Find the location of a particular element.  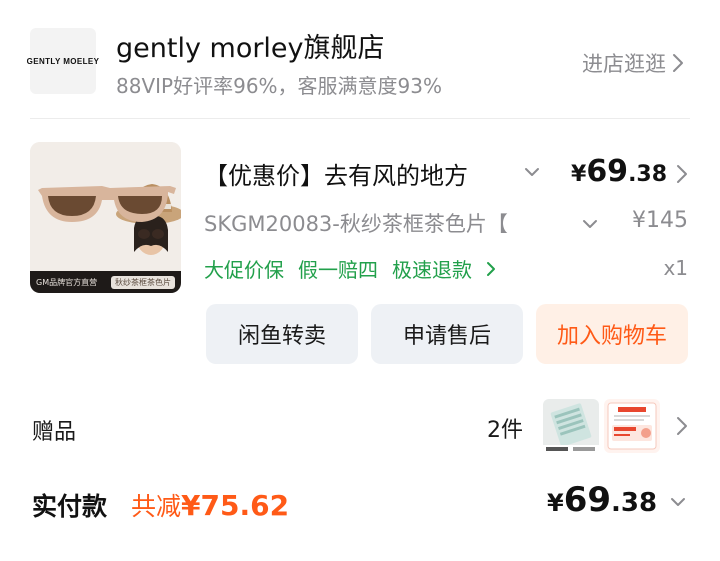

total-integer: 69 is located at coordinates (587, 500).